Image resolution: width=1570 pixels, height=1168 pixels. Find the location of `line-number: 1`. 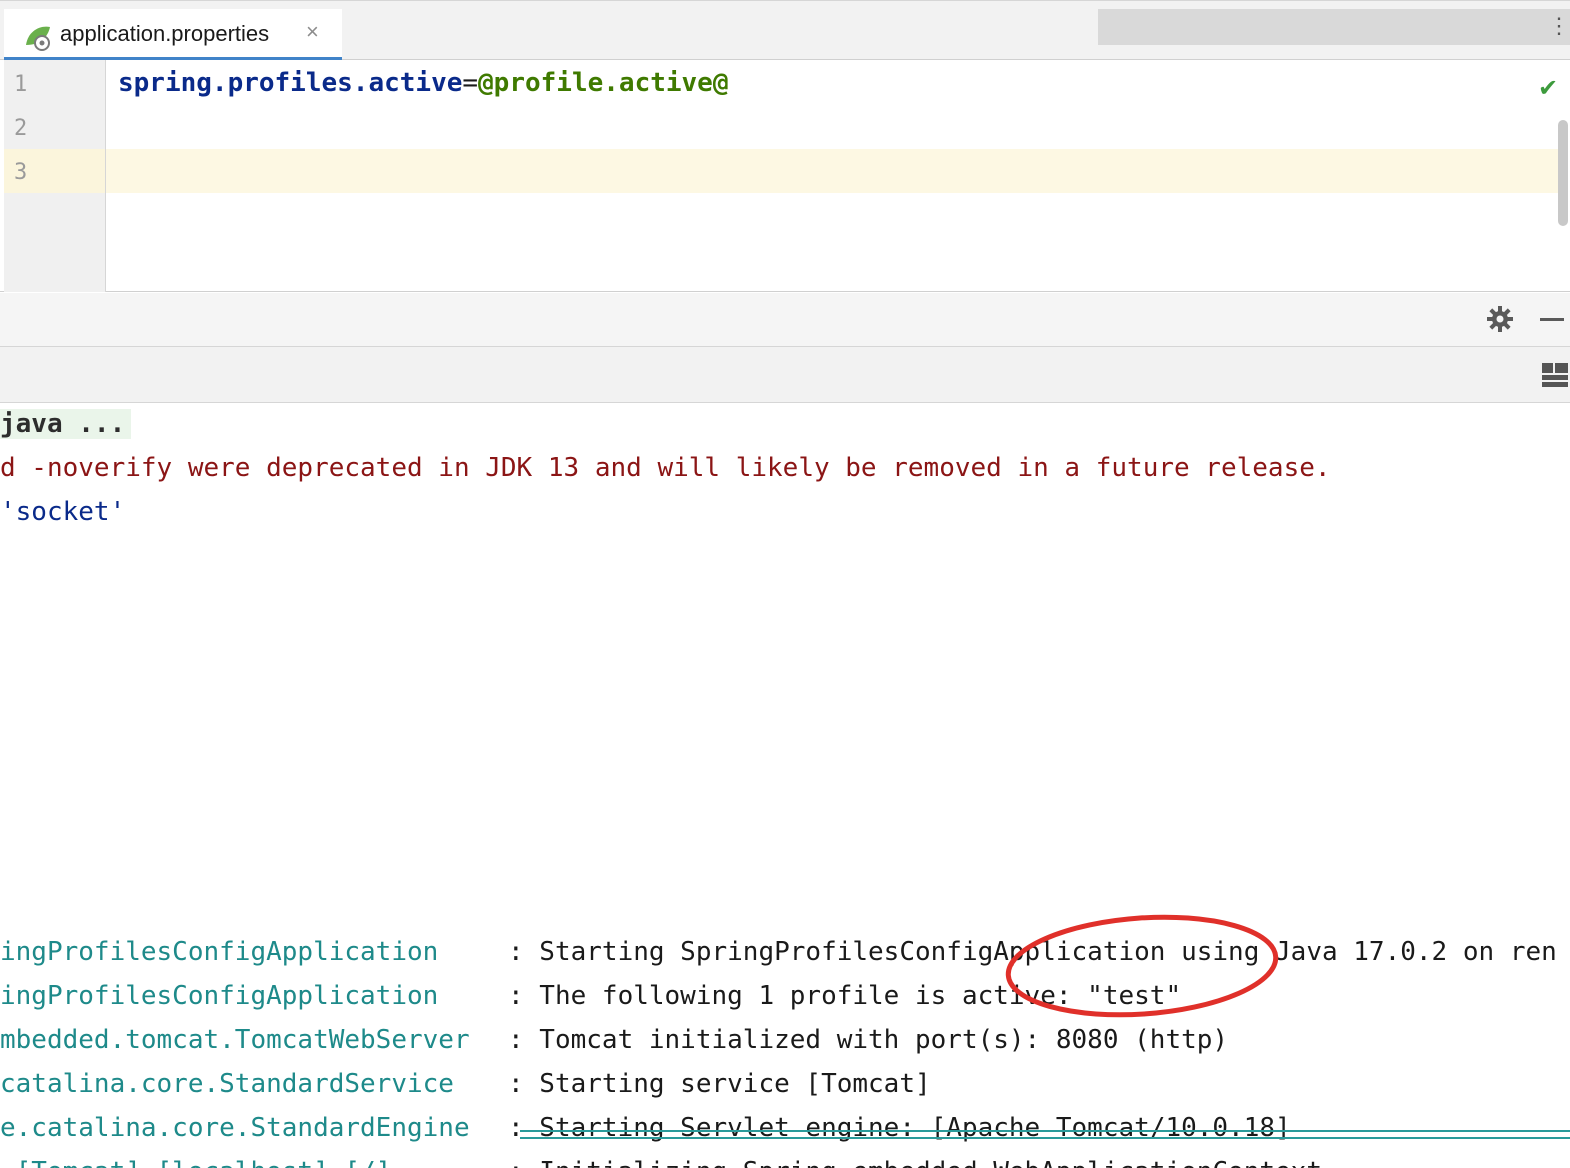

line-number: 1 is located at coordinates (21, 84).